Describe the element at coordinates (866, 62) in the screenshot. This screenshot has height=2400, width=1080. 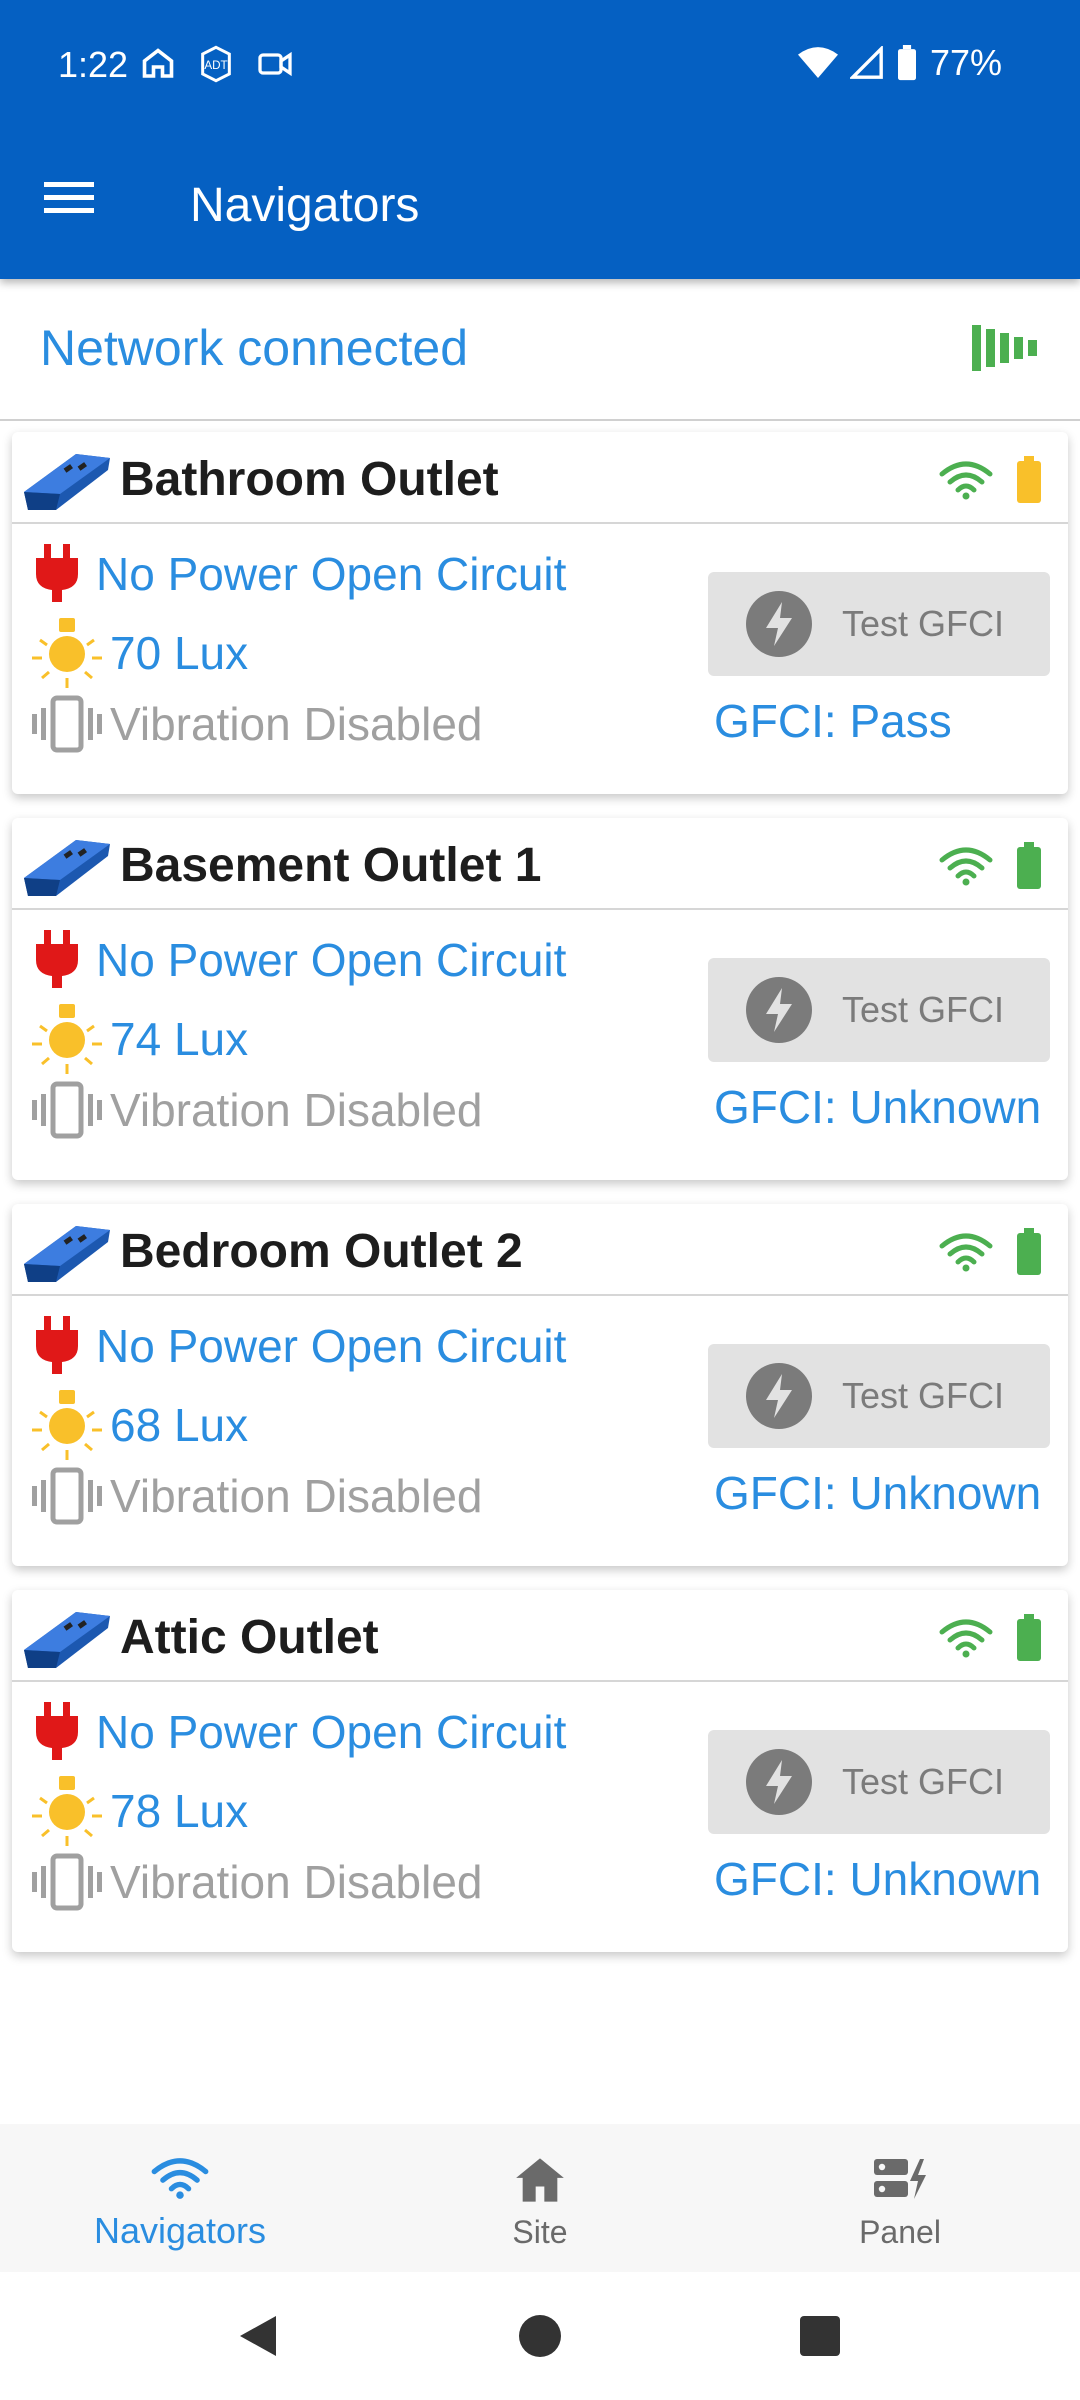
I see `signal-icon` at that location.